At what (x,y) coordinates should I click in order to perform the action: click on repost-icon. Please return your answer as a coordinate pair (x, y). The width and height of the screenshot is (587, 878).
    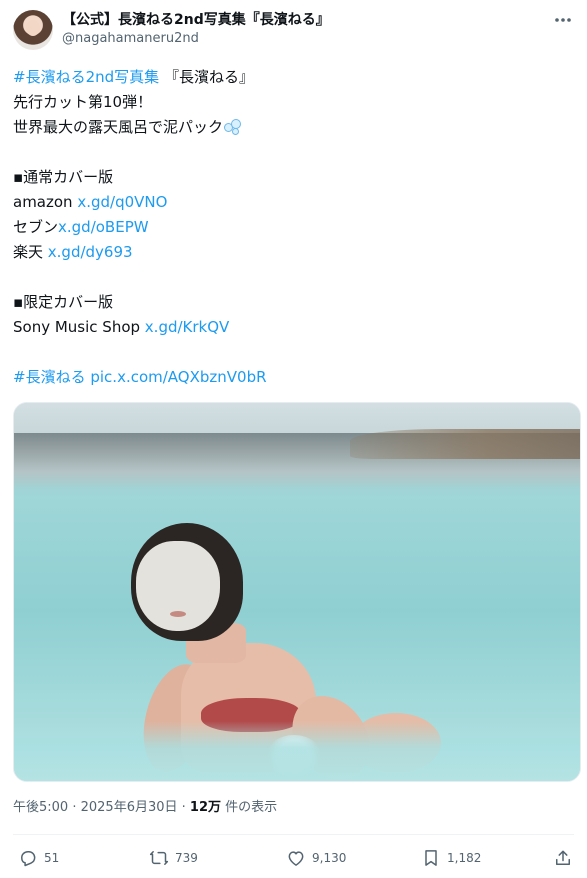
    Looking at the image, I should click on (159, 858).